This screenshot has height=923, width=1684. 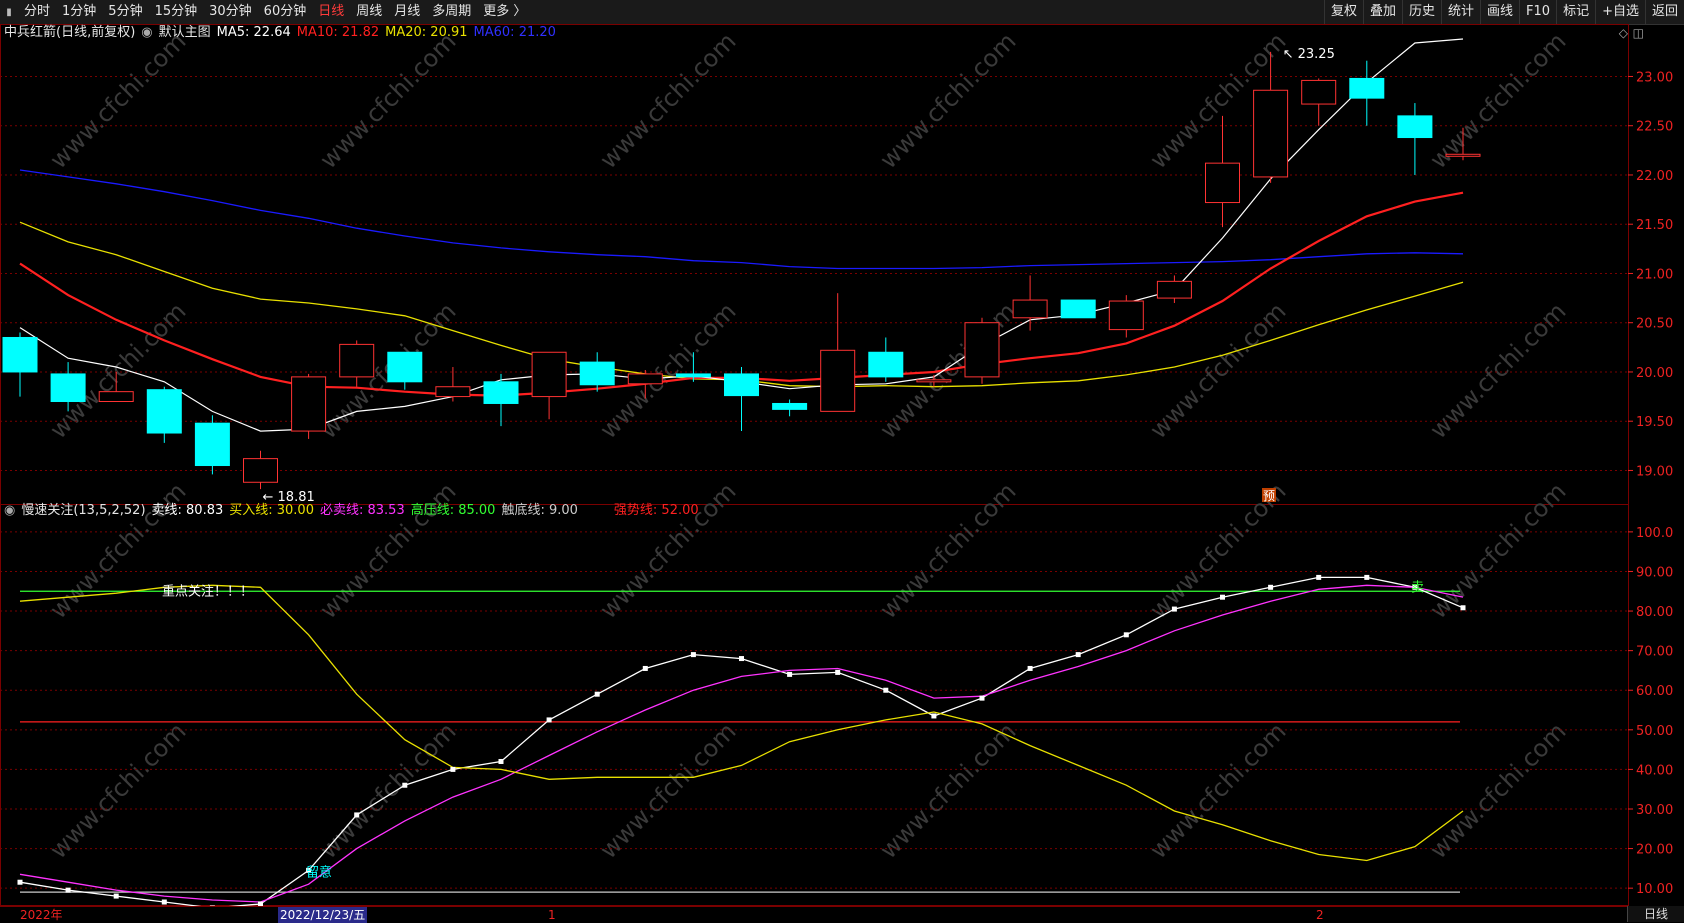 What do you see at coordinates (1654, 612) in the screenshot?
I see `sub-axis-label: 80.00` at bounding box center [1654, 612].